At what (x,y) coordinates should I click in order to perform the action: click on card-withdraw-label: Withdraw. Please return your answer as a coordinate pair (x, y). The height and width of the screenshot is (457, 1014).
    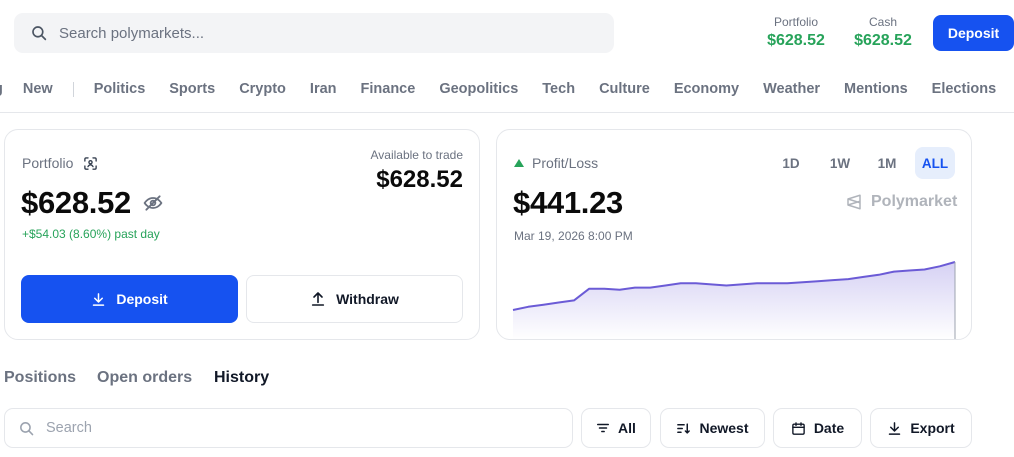
    Looking at the image, I should click on (367, 299).